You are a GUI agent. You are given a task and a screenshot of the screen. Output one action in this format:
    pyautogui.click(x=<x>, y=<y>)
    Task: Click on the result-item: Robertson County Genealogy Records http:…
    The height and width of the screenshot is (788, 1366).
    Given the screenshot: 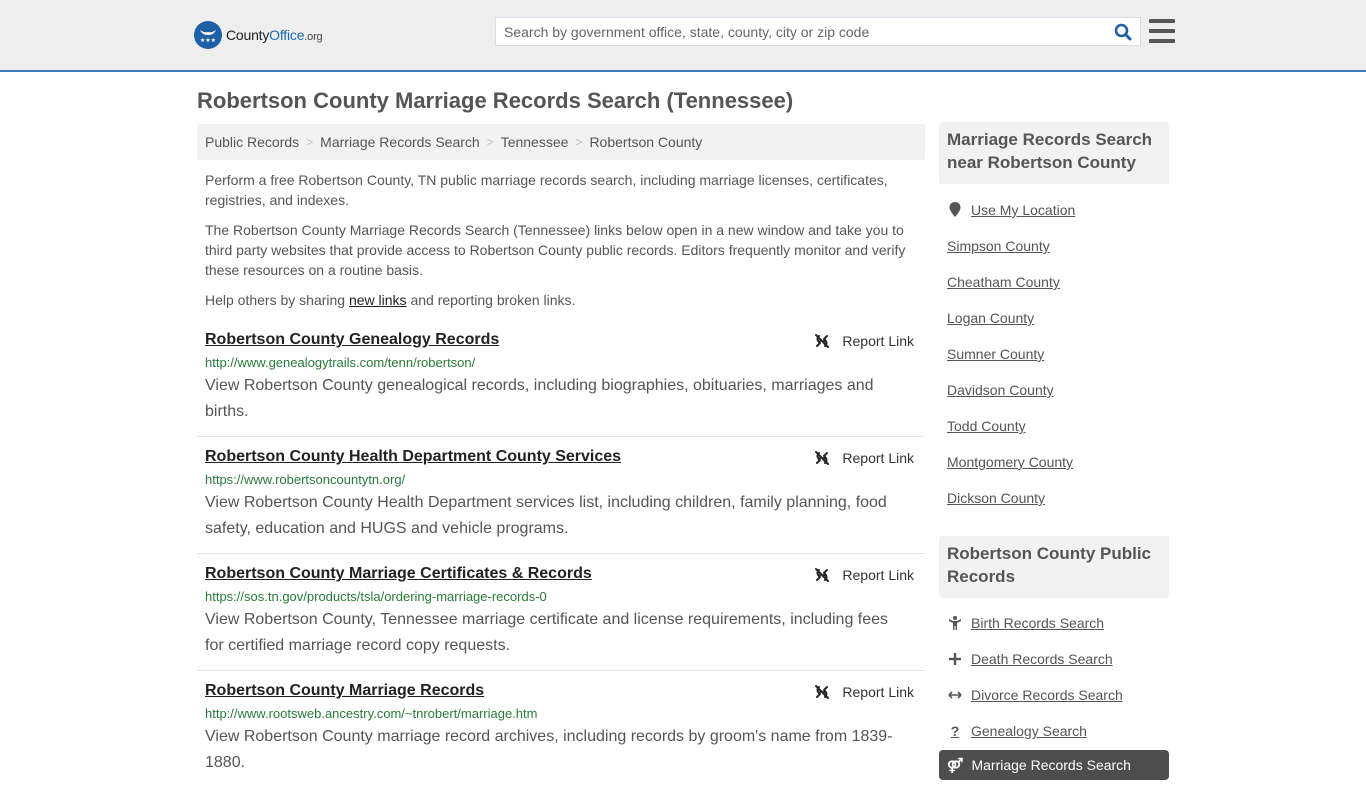 What is the action you would take?
    pyautogui.click(x=561, y=381)
    